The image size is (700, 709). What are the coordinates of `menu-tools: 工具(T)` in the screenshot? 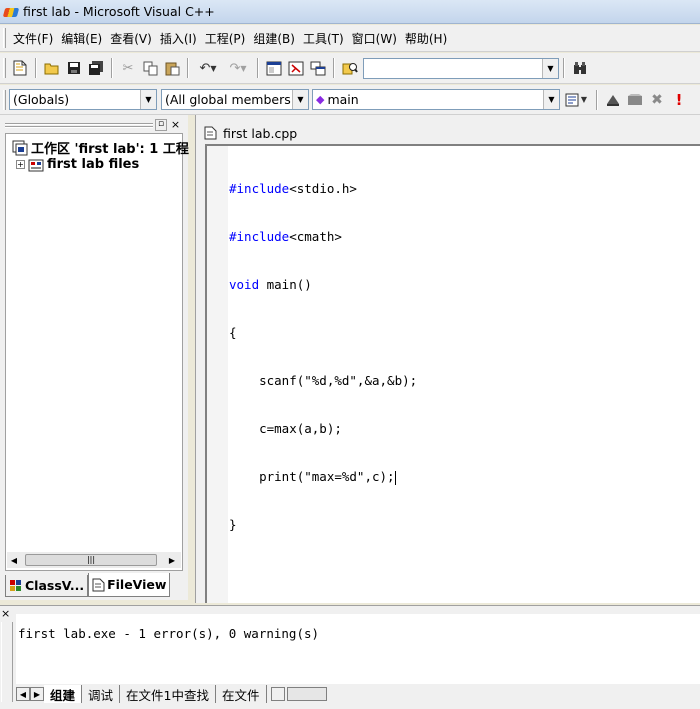 It's located at (323, 38).